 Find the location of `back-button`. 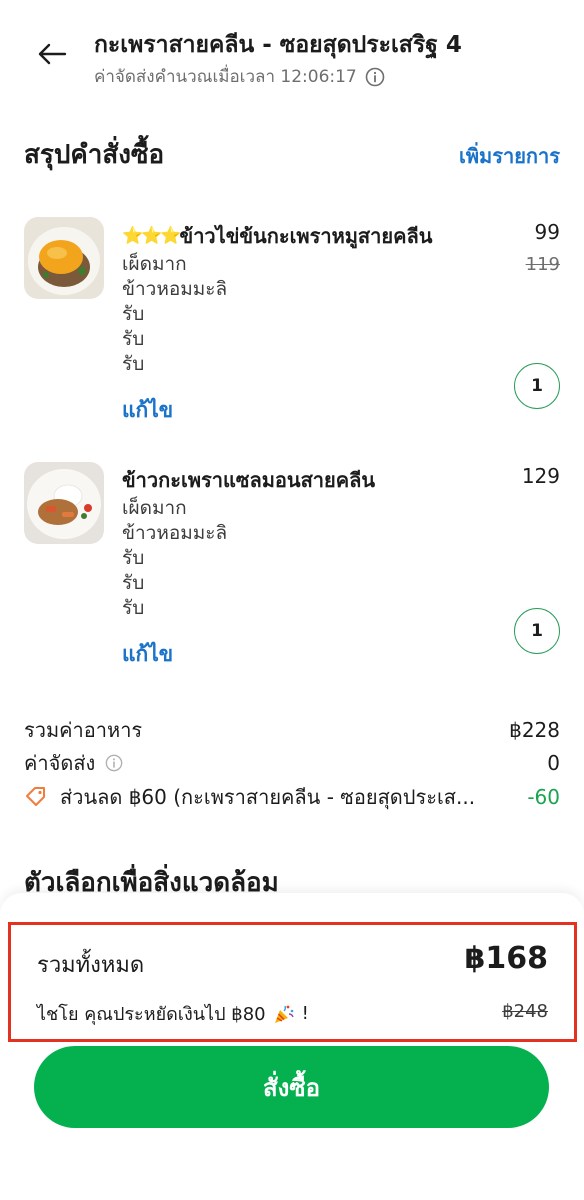

back-button is located at coordinates (52, 54).